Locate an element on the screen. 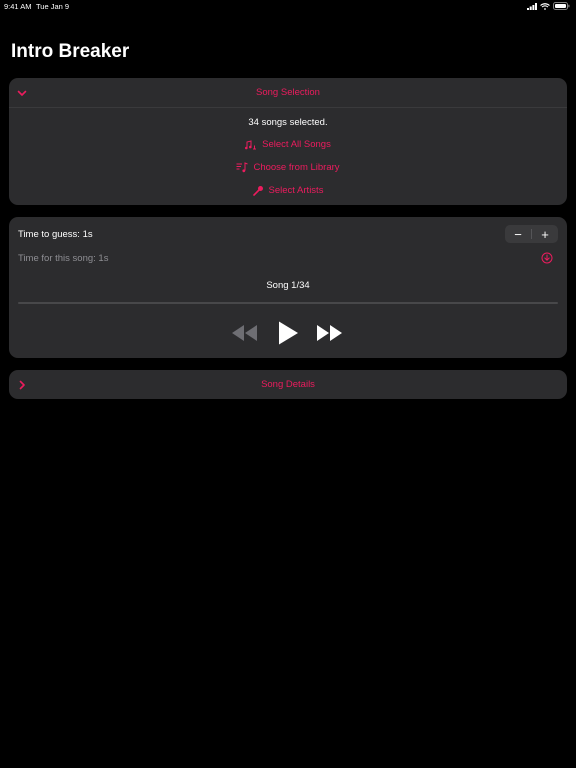 The image size is (576, 768). song-counter: Song 1/34 is located at coordinates (288, 285).